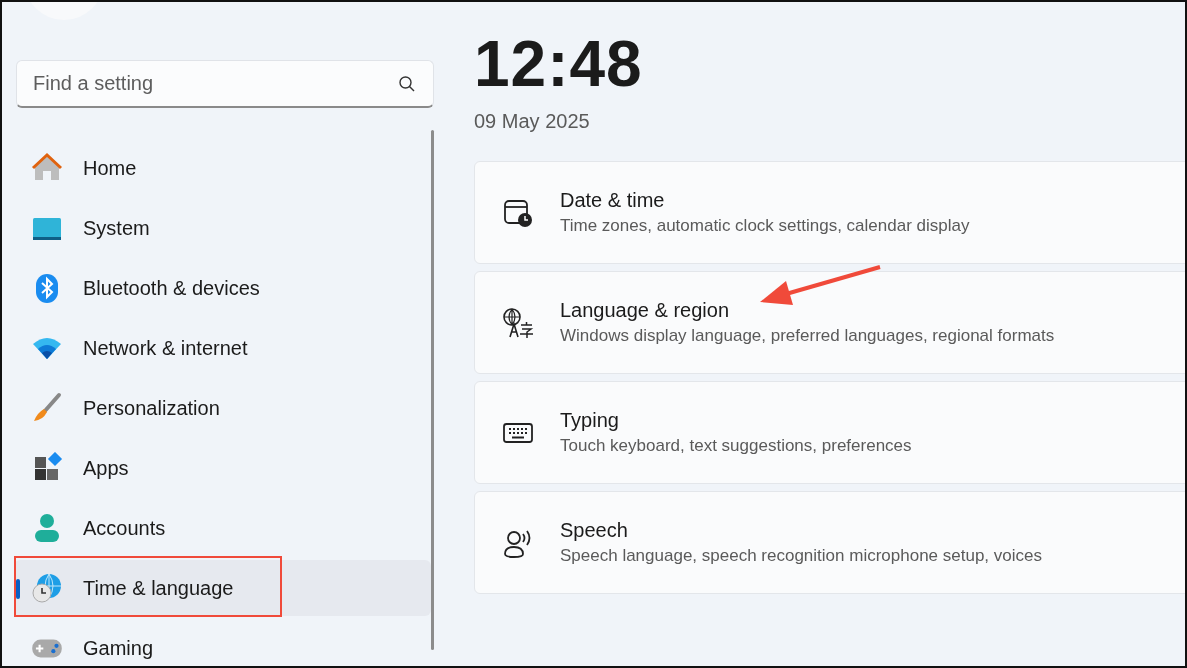 The image size is (1187, 668). What do you see at coordinates (222, 643) in the screenshot?
I see `nav-item: Gaming` at bounding box center [222, 643].